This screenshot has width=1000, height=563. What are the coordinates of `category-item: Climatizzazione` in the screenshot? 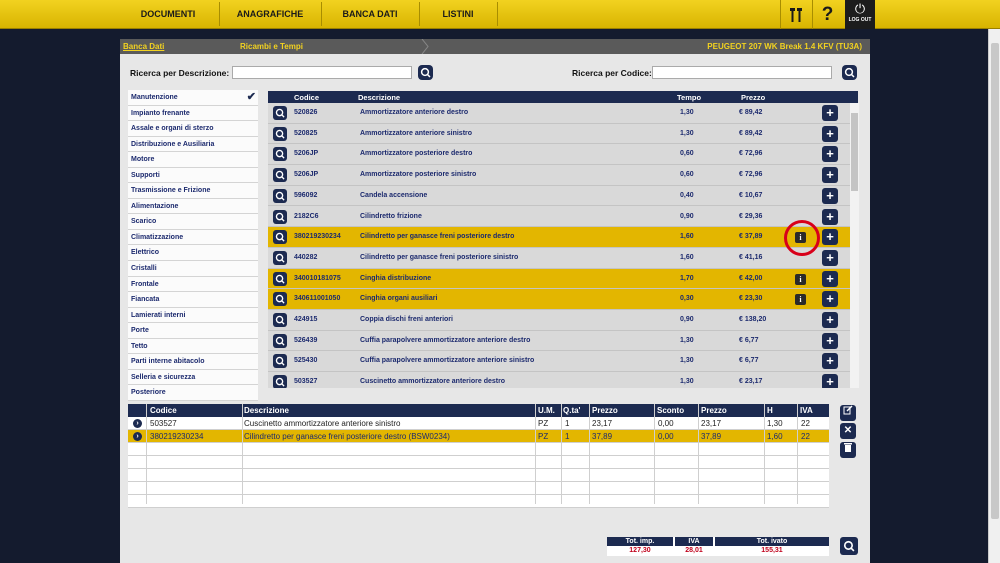 It's located at (193, 237).